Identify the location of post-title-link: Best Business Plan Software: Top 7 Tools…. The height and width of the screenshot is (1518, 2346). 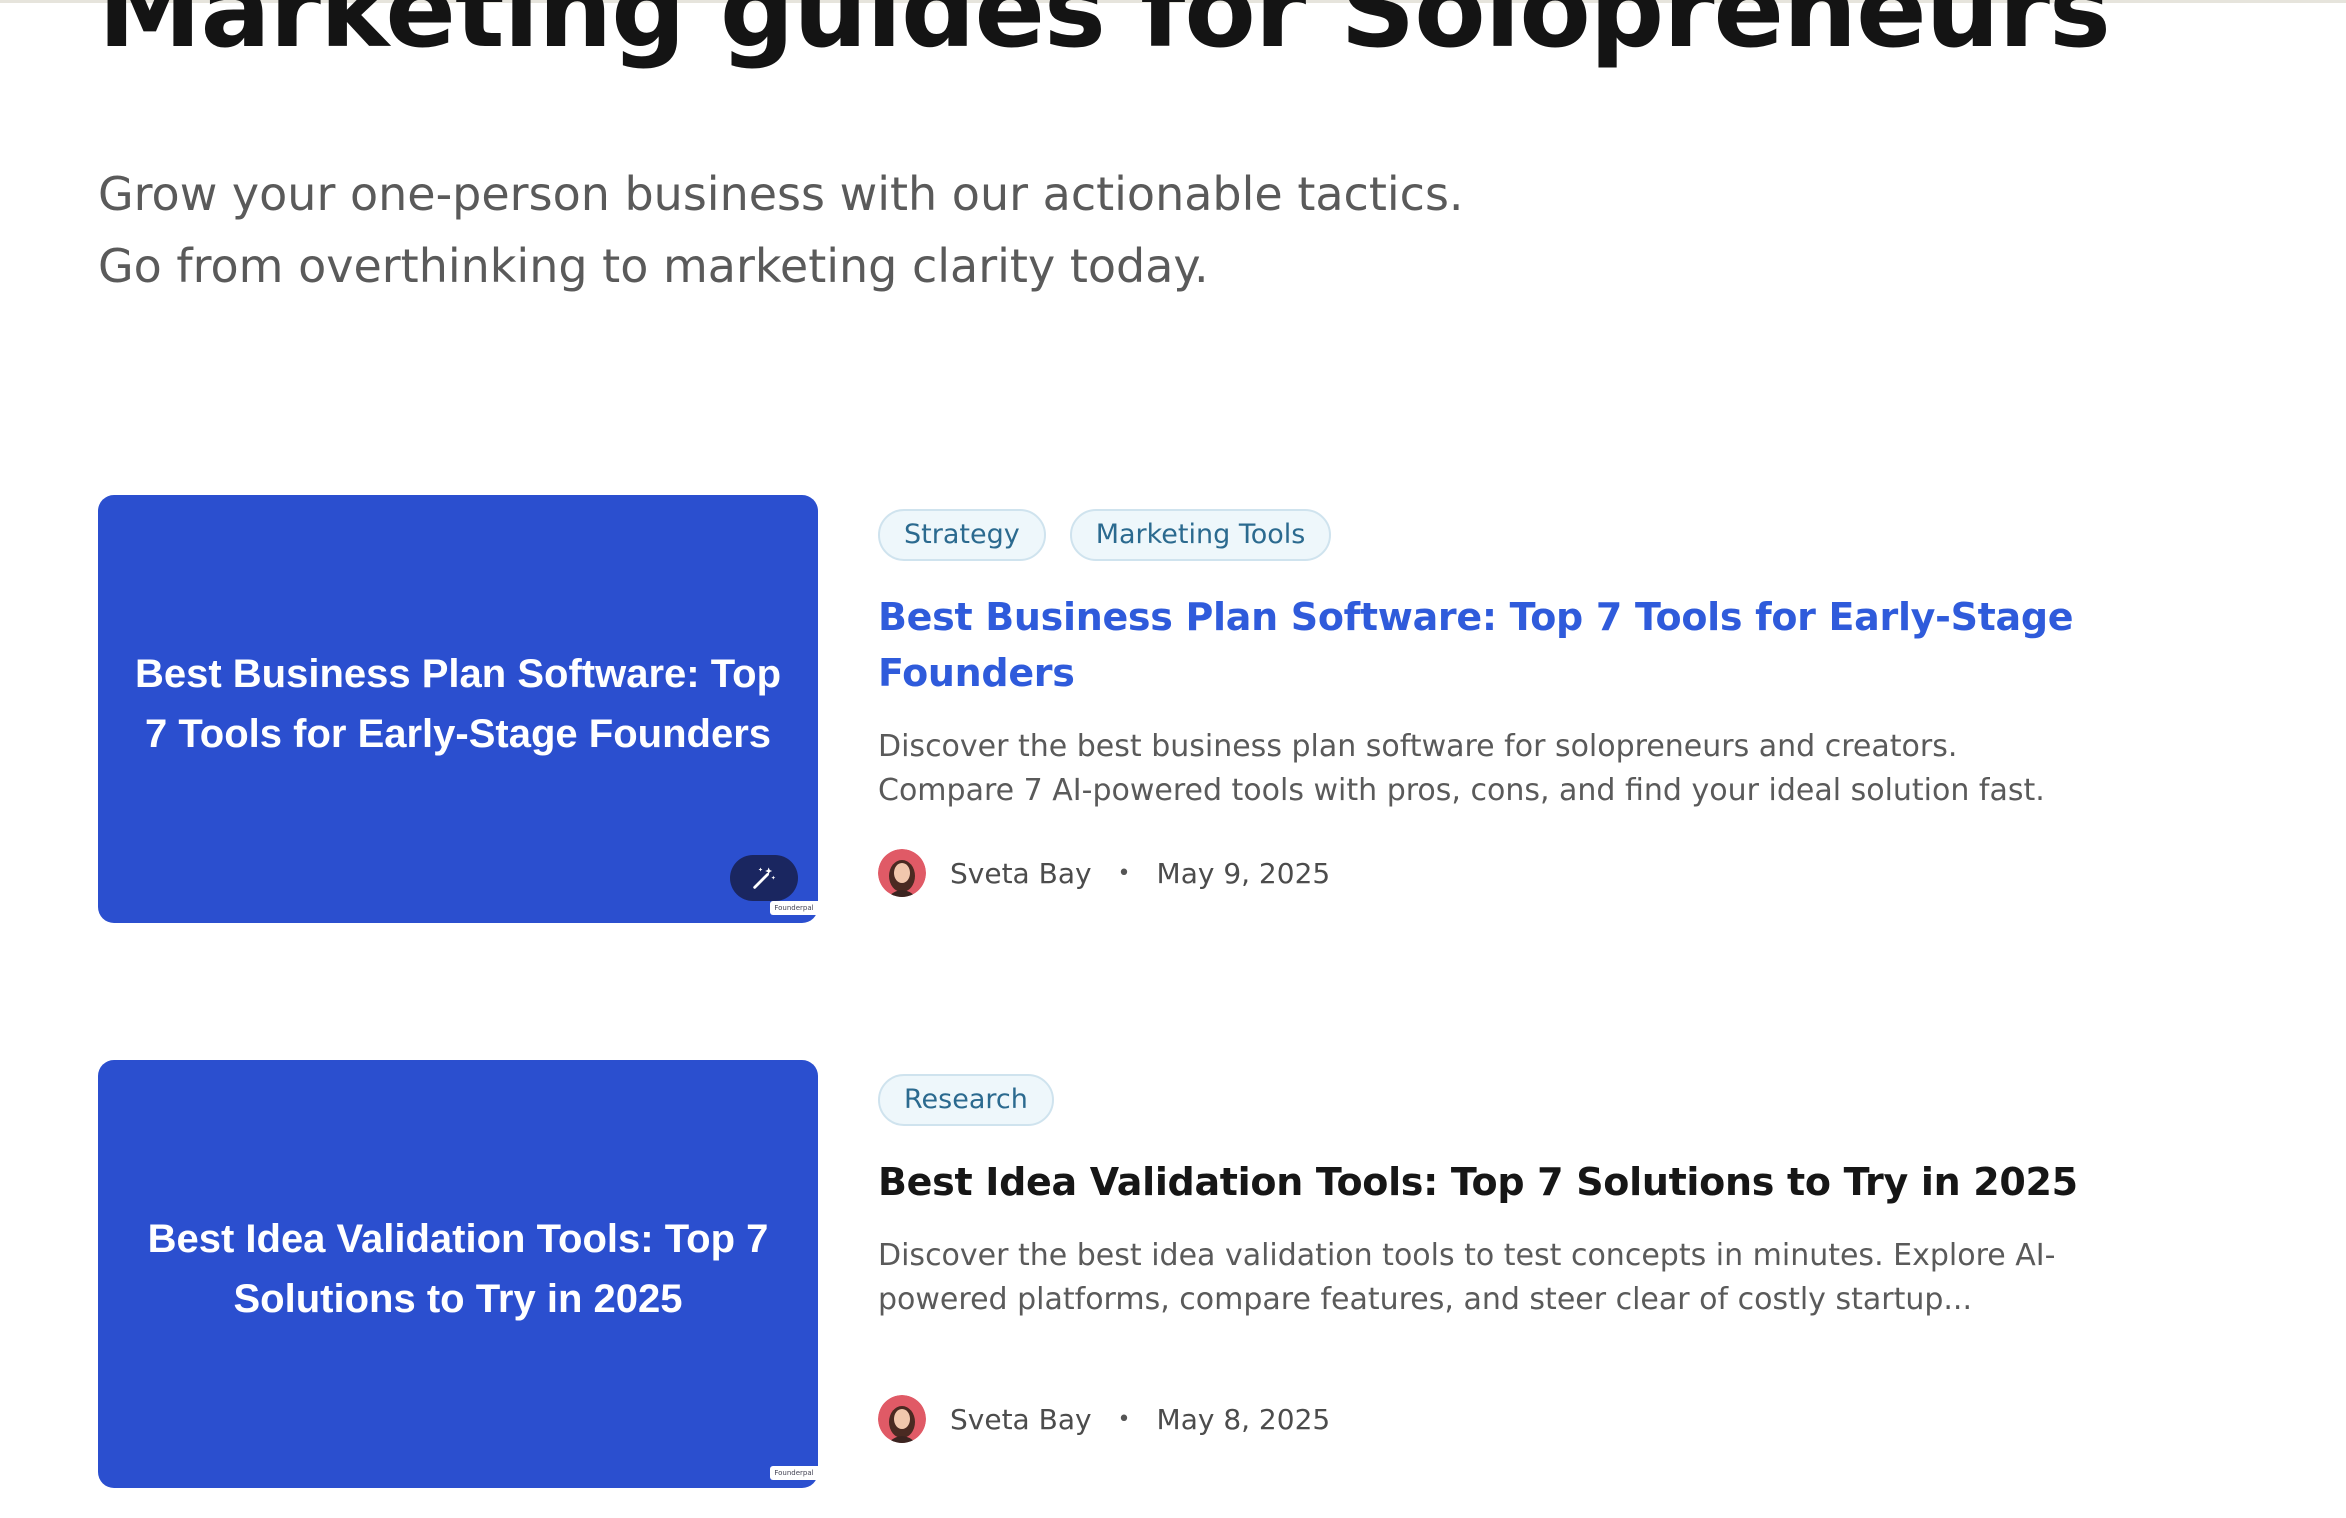
(1528, 645).